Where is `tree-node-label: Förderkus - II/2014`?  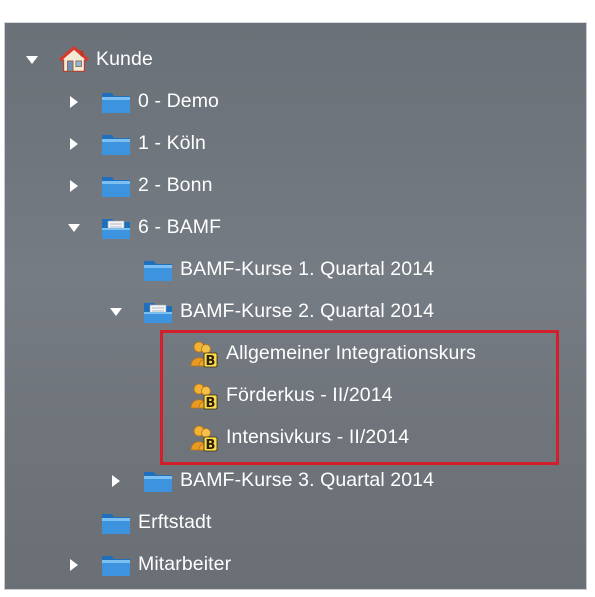 tree-node-label: Förderkus - II/2014 is located at coordinates (309, 395).